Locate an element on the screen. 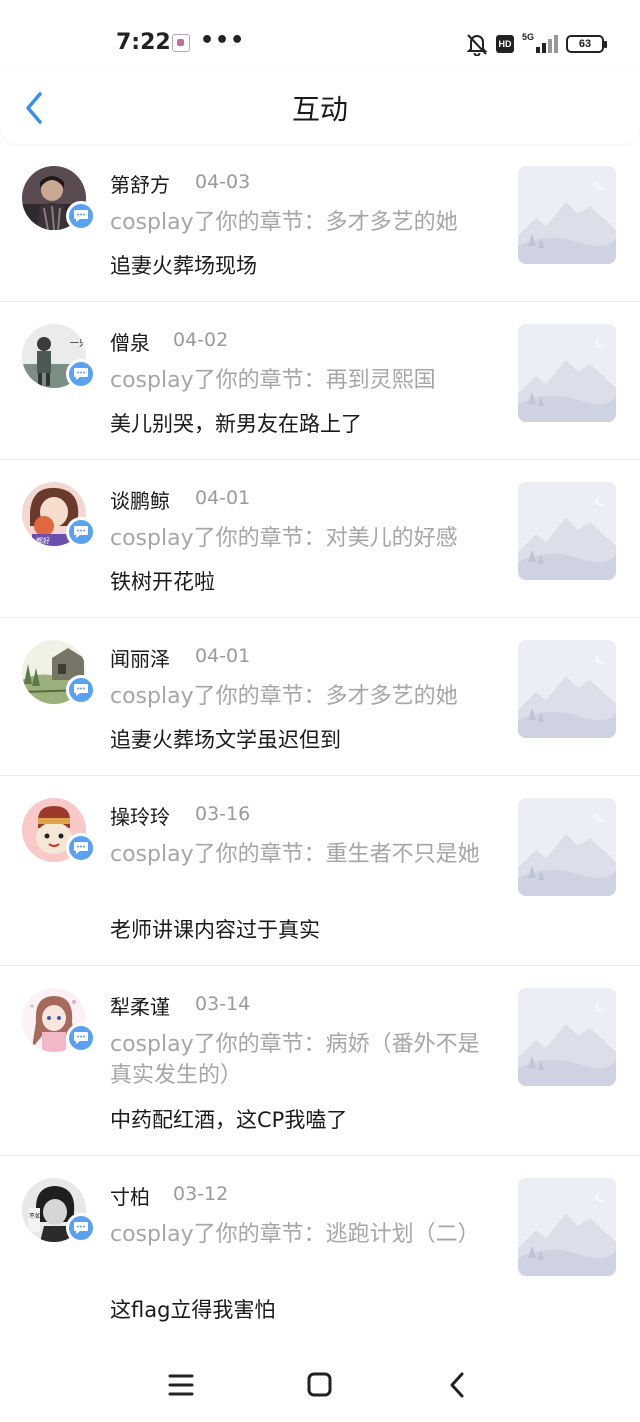 This screenshot has width=640, height=1422. user-name: 操玲玲 is located at coordinates (140, 815).